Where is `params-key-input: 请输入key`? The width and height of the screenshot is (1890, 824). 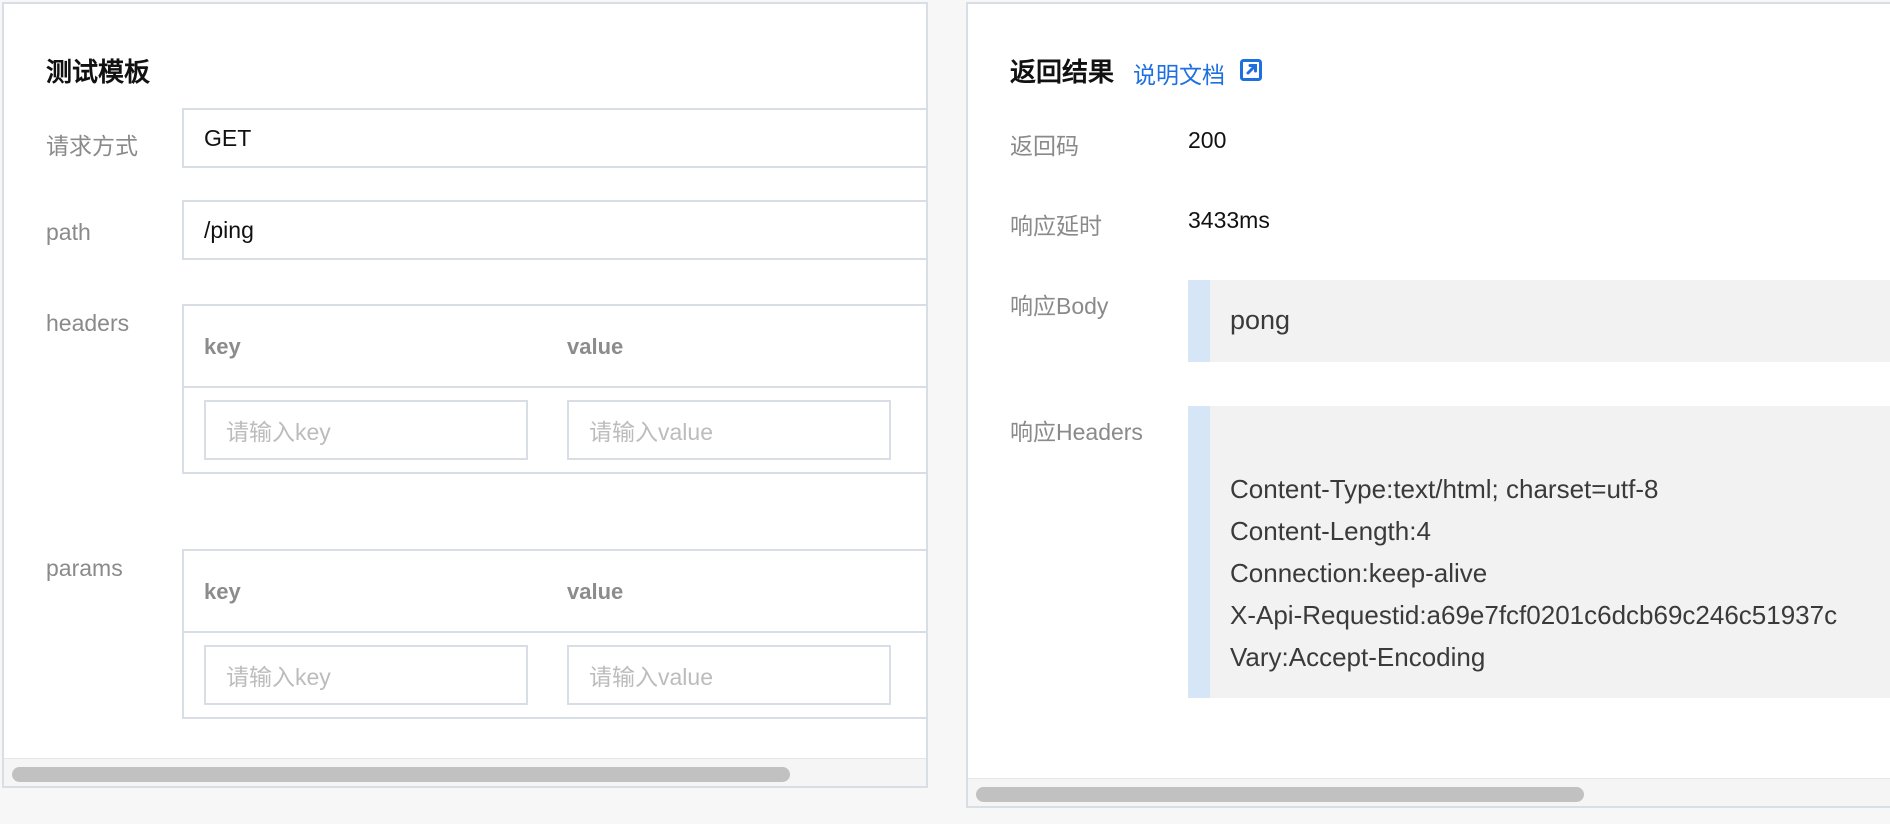 params-key-input: 请输入key is located at coordinates (366, 675).